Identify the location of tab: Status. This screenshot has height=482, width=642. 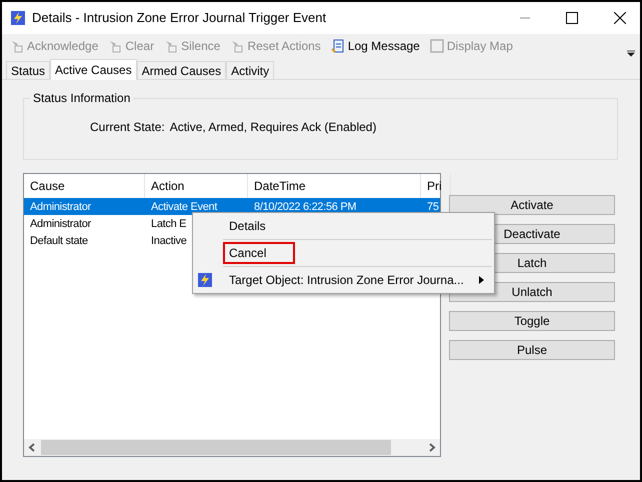
(28, 70).